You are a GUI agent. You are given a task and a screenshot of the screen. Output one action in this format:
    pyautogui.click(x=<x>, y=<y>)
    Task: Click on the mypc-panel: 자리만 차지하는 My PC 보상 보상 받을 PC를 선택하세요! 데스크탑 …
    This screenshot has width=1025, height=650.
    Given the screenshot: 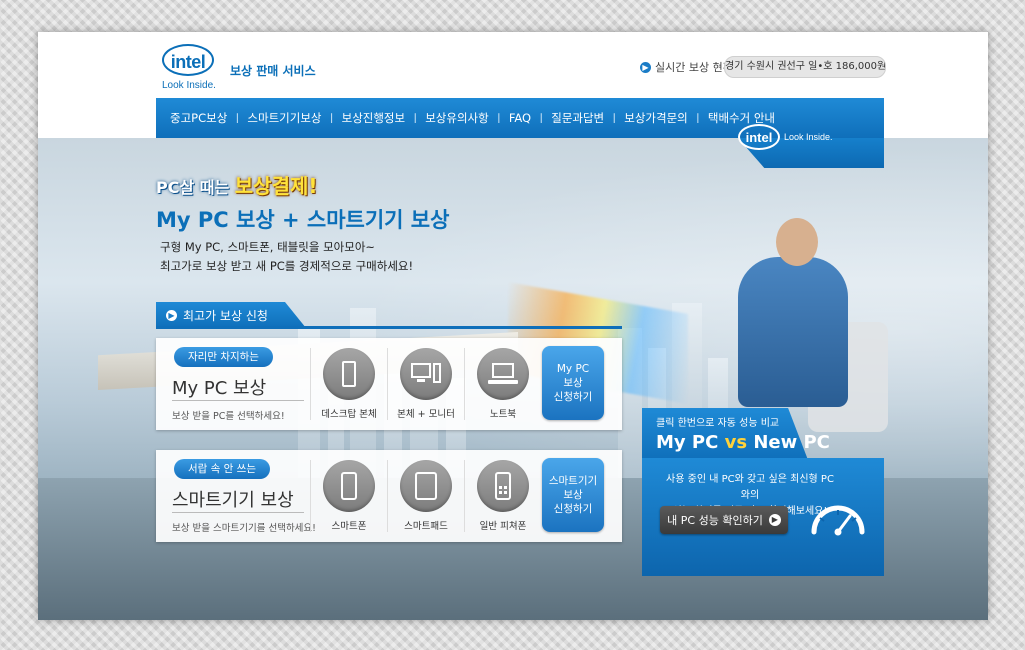 What is the action you would take?
    pyautogui.click(x=389, y=384)
    